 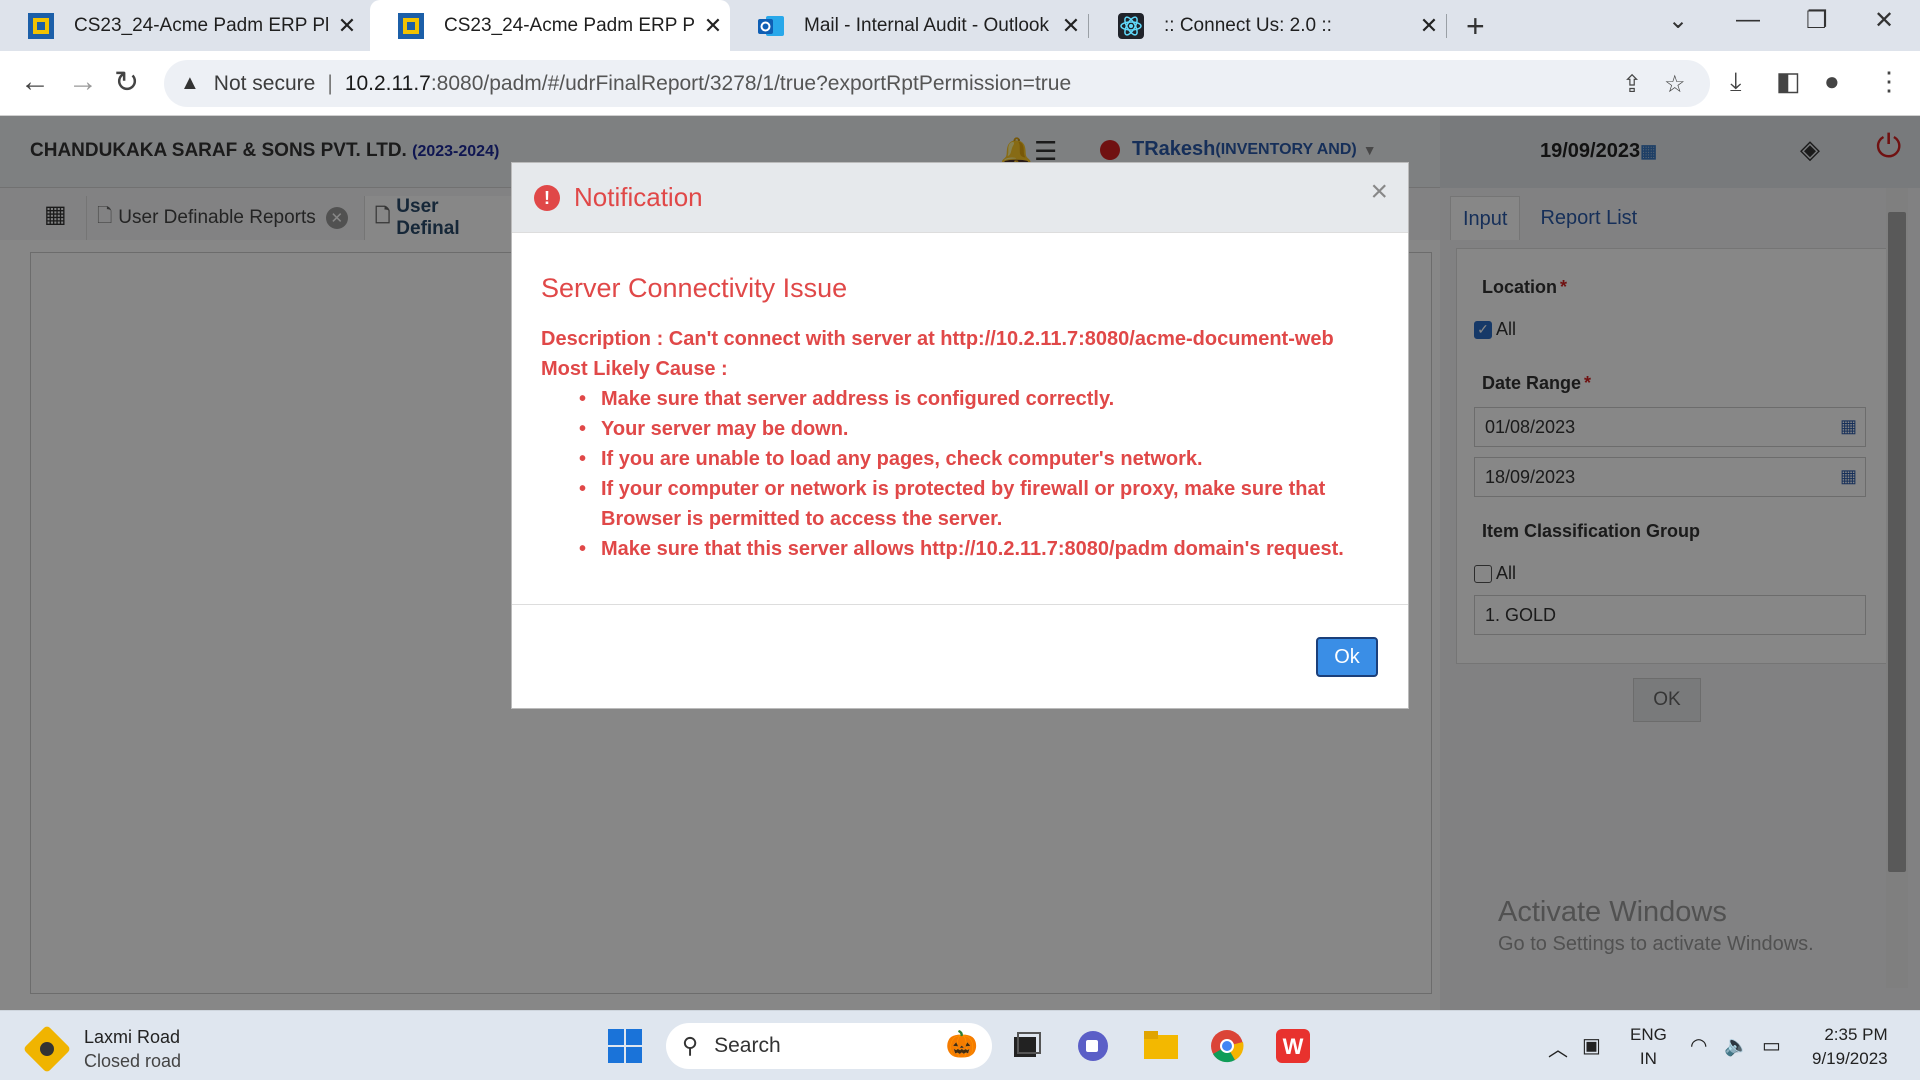 What do you see at coordinates (981, 429) in the screenshot?
I see `list-item: Your server may be down.` at bounding box center [981, 429].